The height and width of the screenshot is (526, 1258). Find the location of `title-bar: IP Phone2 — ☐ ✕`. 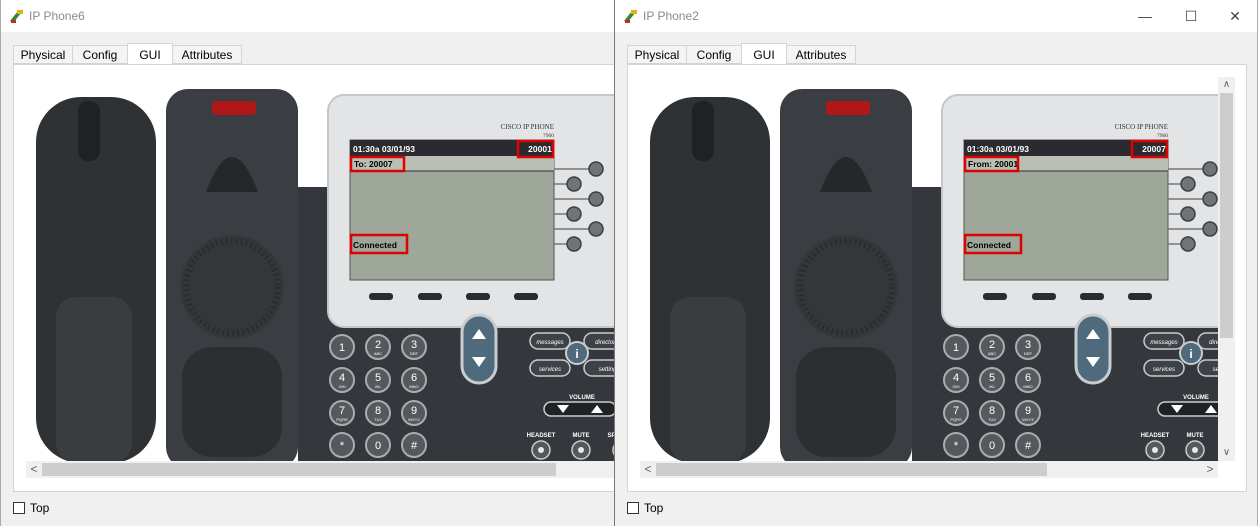

title-bar: IP Phone2 — ☐ ✕ is located at coordinates (936, 16).